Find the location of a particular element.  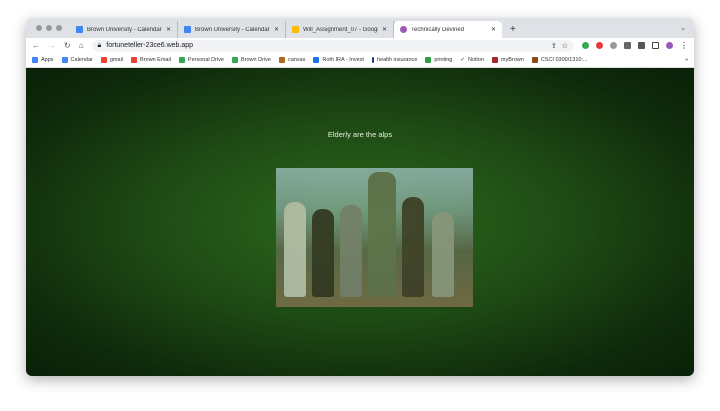

bookmark: gmail is located at coordinates (111, 60).